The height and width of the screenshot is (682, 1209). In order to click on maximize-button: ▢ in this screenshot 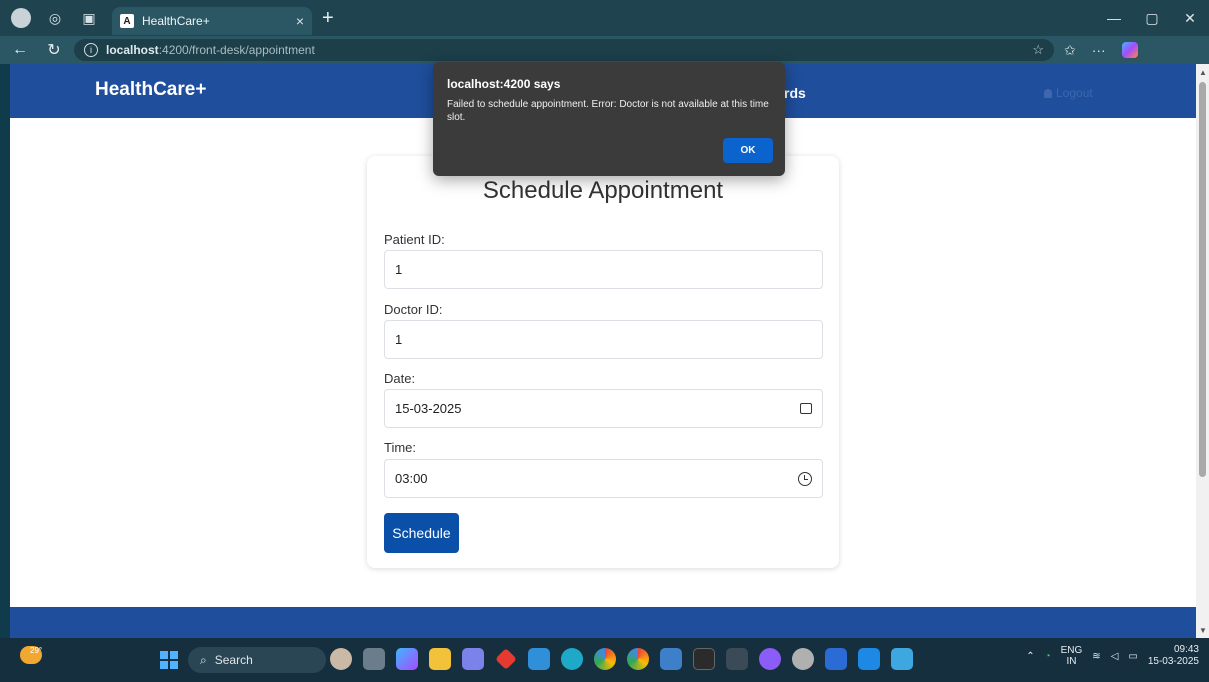, I will do `click(1152, 18)`.